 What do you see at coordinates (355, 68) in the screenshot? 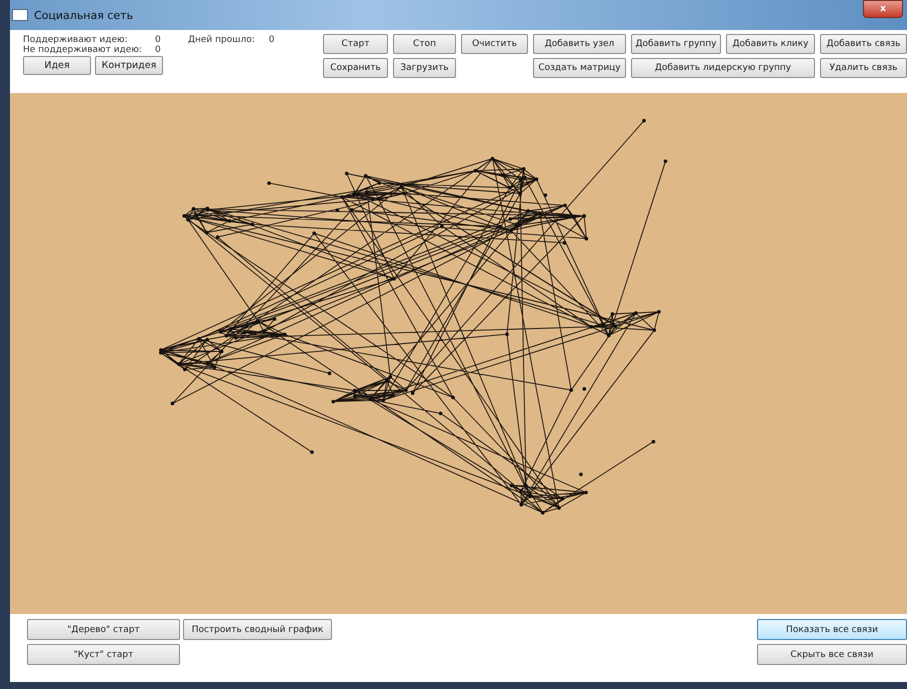
I see `toolbar-button: Сохранить` at bounding box center [355, 68].